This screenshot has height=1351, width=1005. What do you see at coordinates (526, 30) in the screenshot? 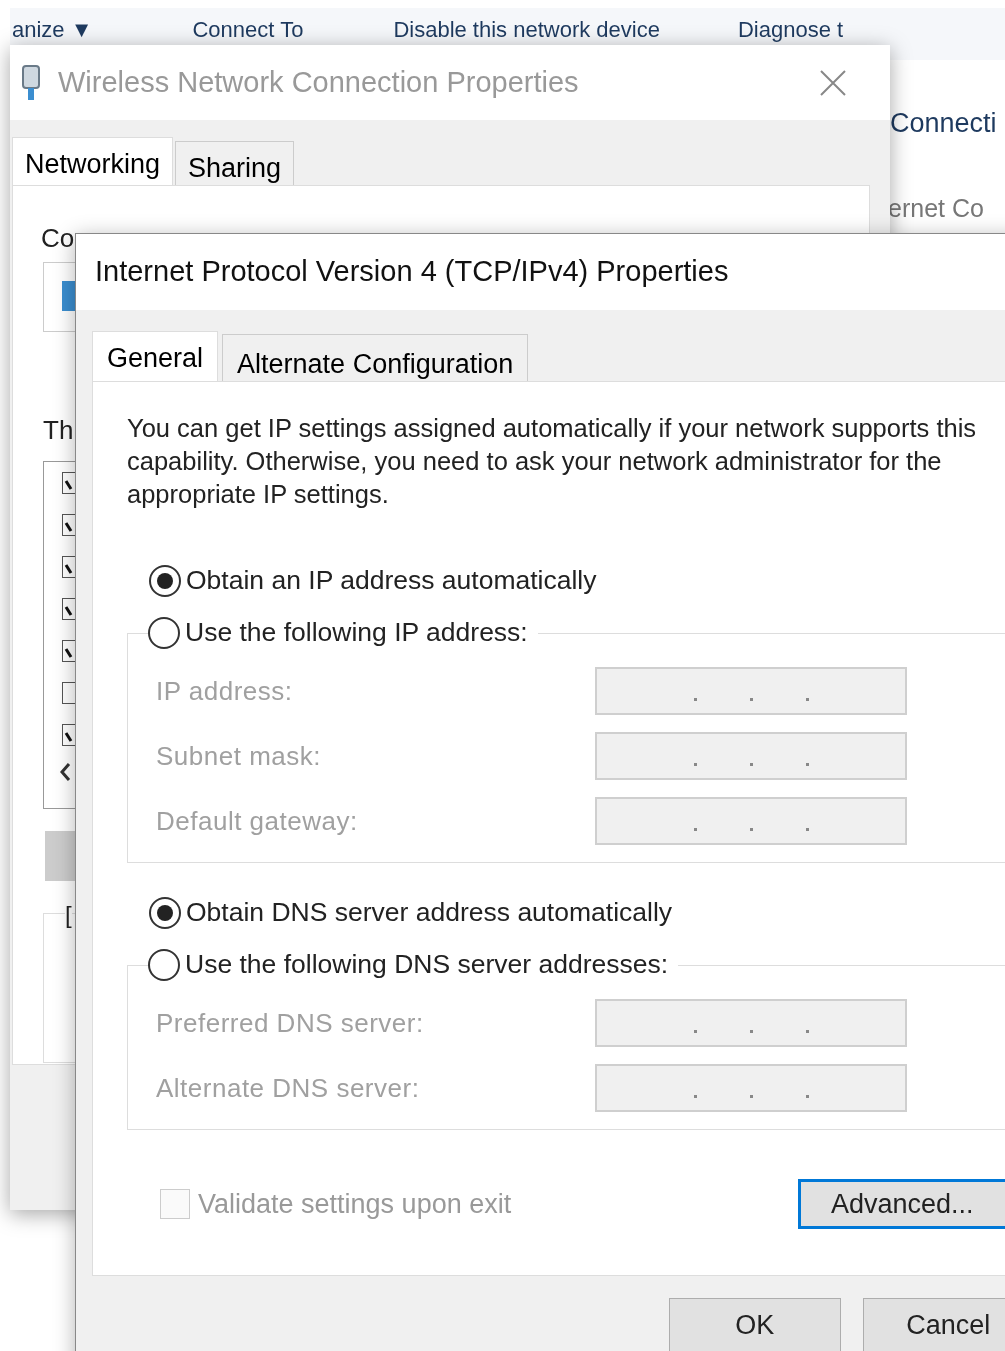
I see `toolbar-button: Disable this network device` at bounding box center [526, 30].